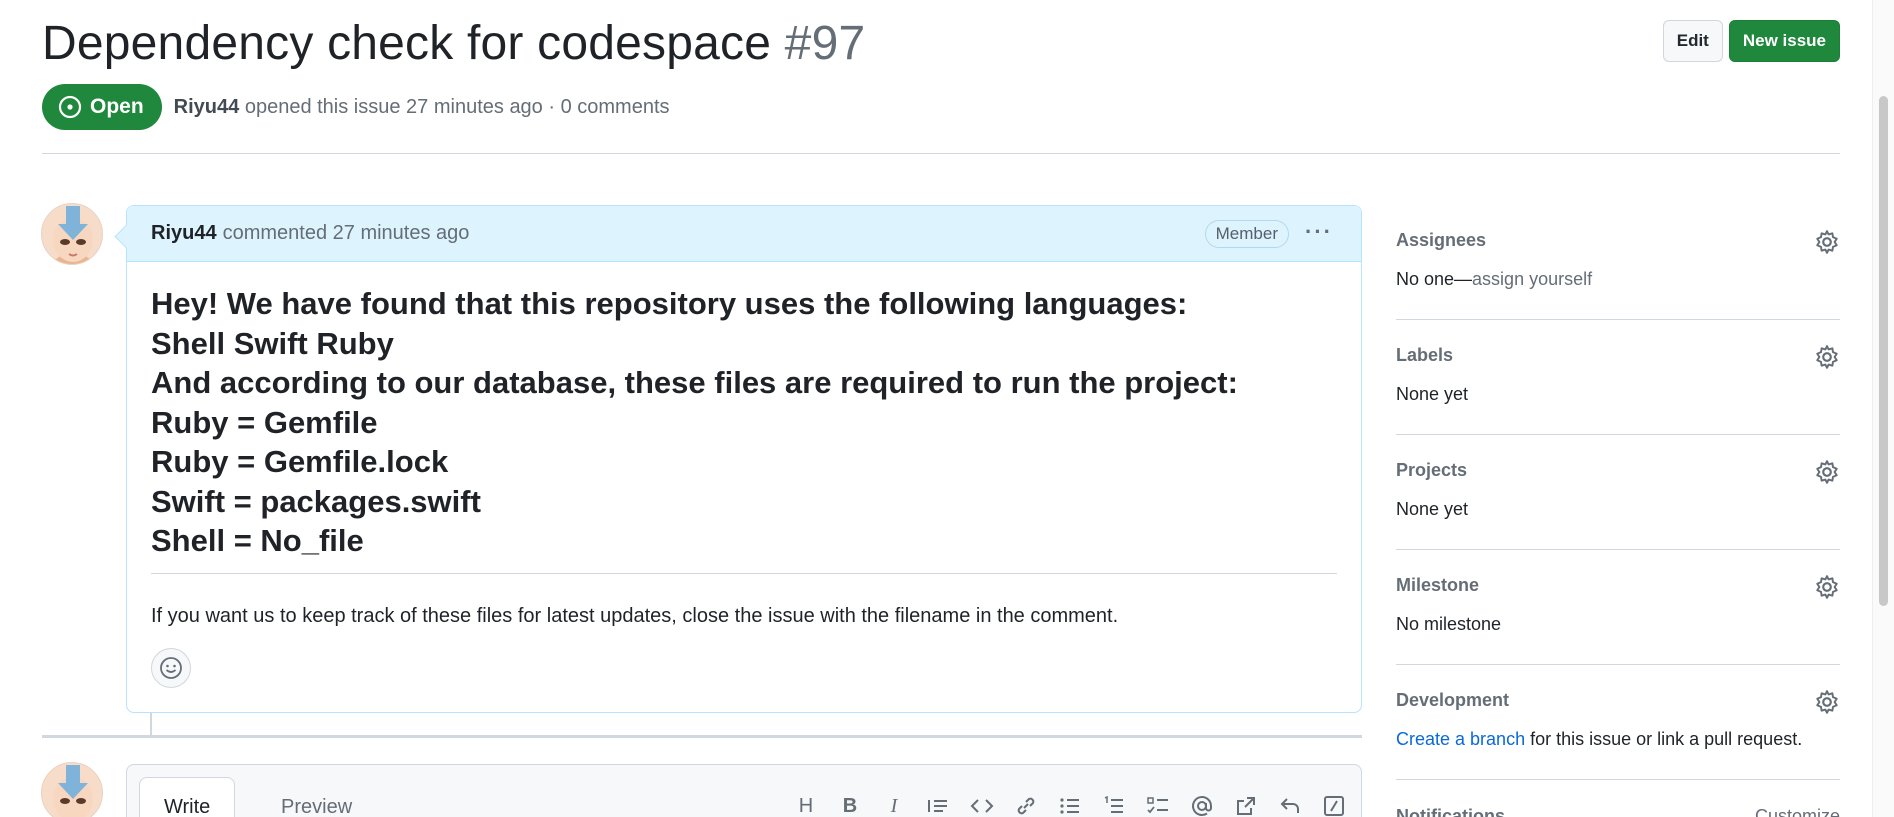 Image resolution: width=1894 pixels, height=817 pixels. Describe the element at coordinates (316, 797) in the screenshot. I see `tab-preview: Preview` at that location.